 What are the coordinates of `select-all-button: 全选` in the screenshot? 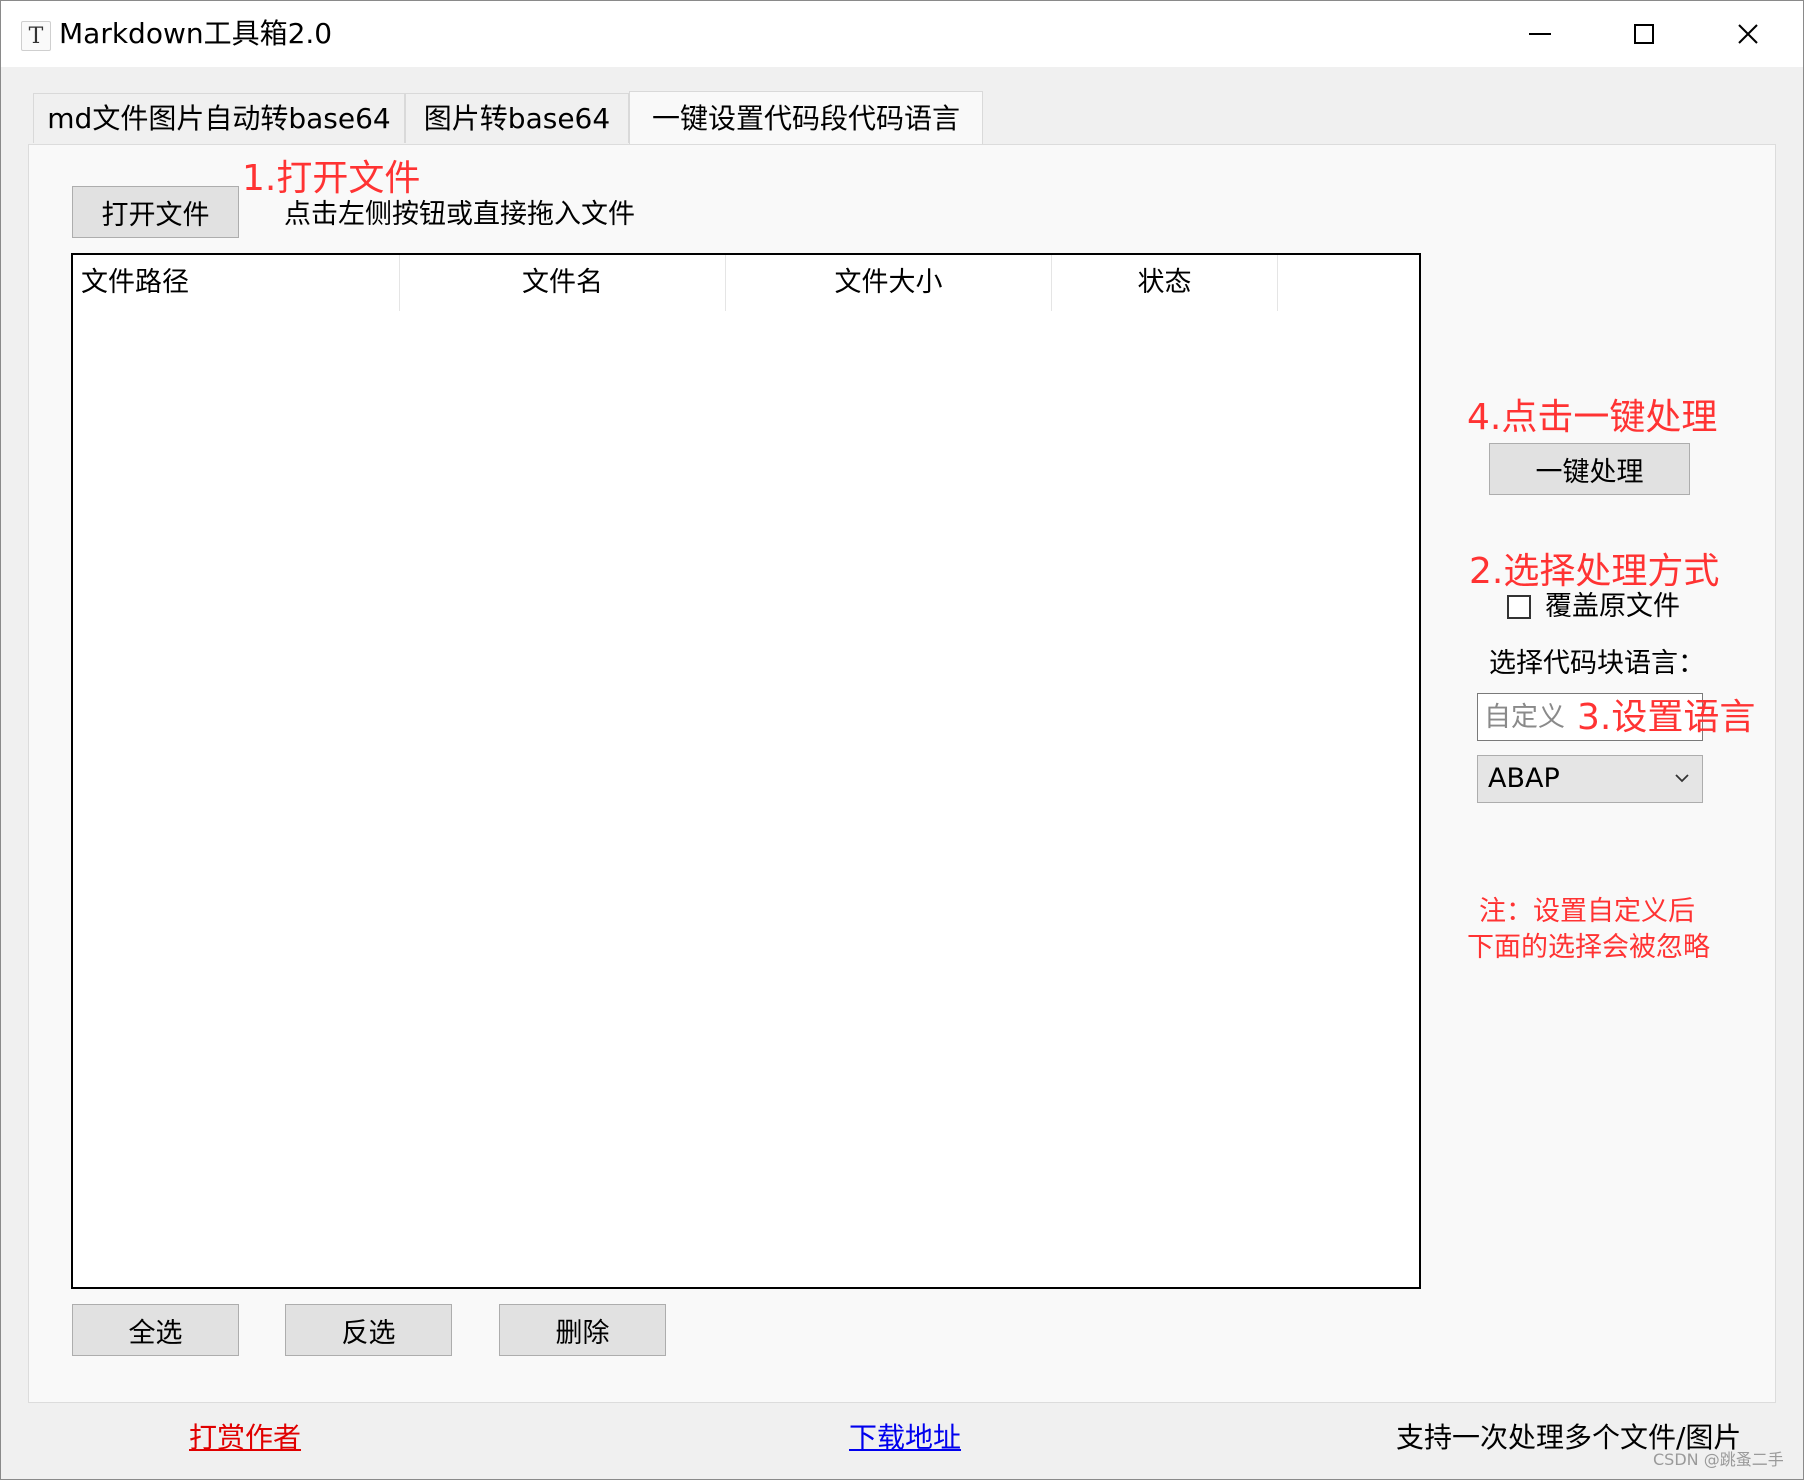 It's located at (155, 1330).